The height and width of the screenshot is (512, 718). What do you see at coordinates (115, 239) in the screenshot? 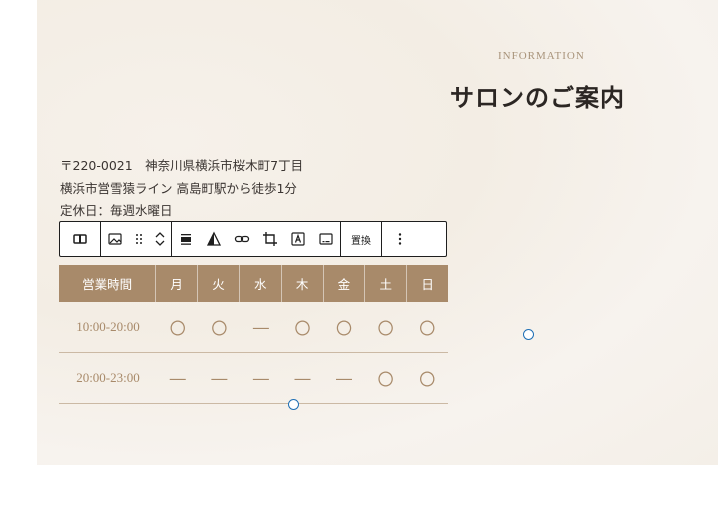
I see `image-icon` at bounding box center [115, 239].